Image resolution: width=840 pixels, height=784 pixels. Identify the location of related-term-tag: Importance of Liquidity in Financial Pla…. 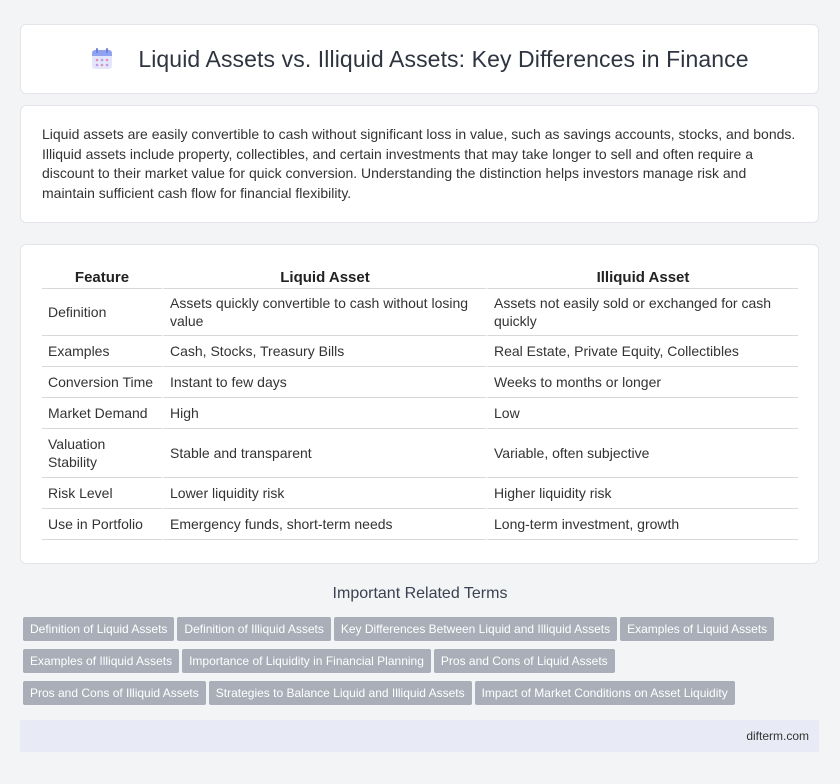
(306, 661).